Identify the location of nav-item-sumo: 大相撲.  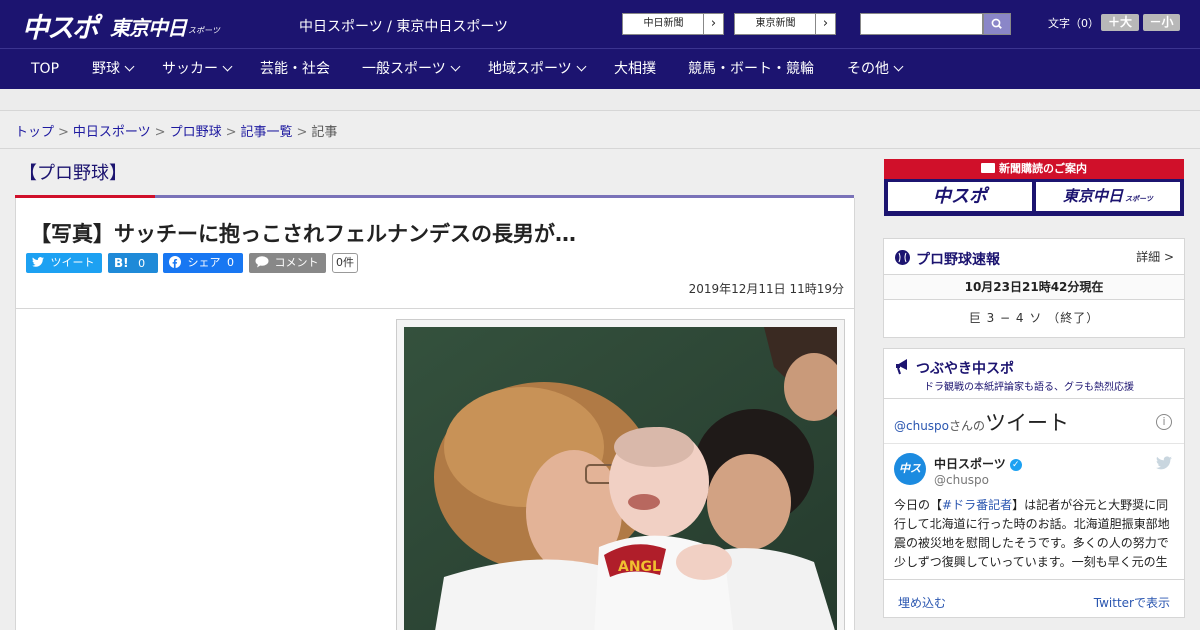
(635, 69).